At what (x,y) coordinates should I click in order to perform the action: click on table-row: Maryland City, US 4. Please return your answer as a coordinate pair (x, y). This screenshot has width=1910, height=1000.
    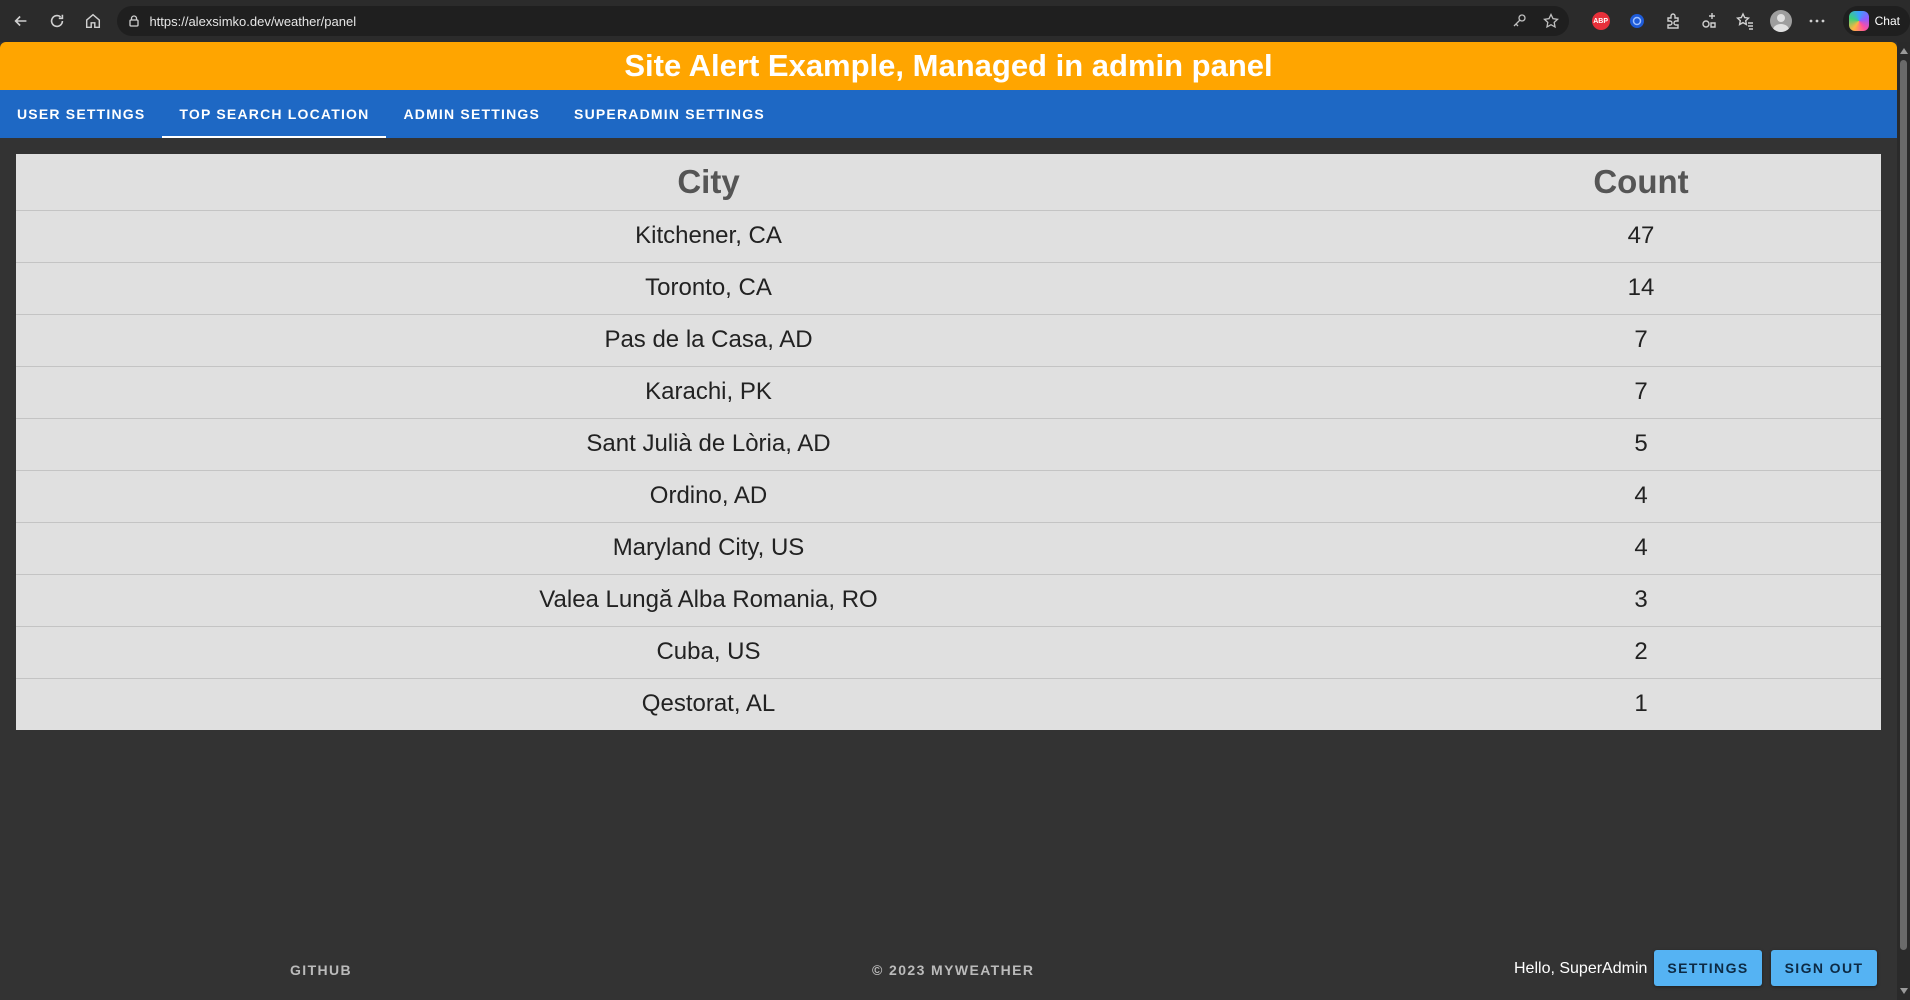
    Looking at the image, I should click on (948, 548).